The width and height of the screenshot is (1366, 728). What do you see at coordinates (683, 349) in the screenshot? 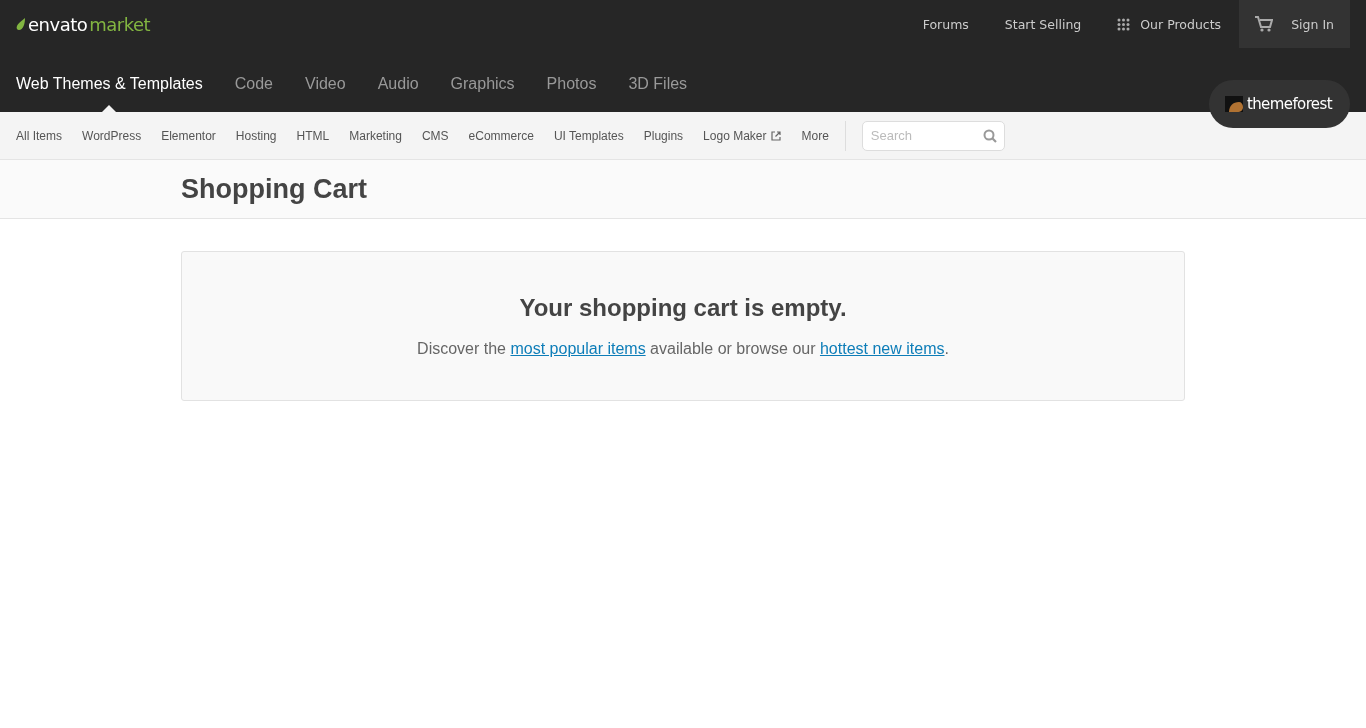
I see `empty-cart-message: Discover the most popular items available or browse our hottest new items.` at bounding box center [683, 349].